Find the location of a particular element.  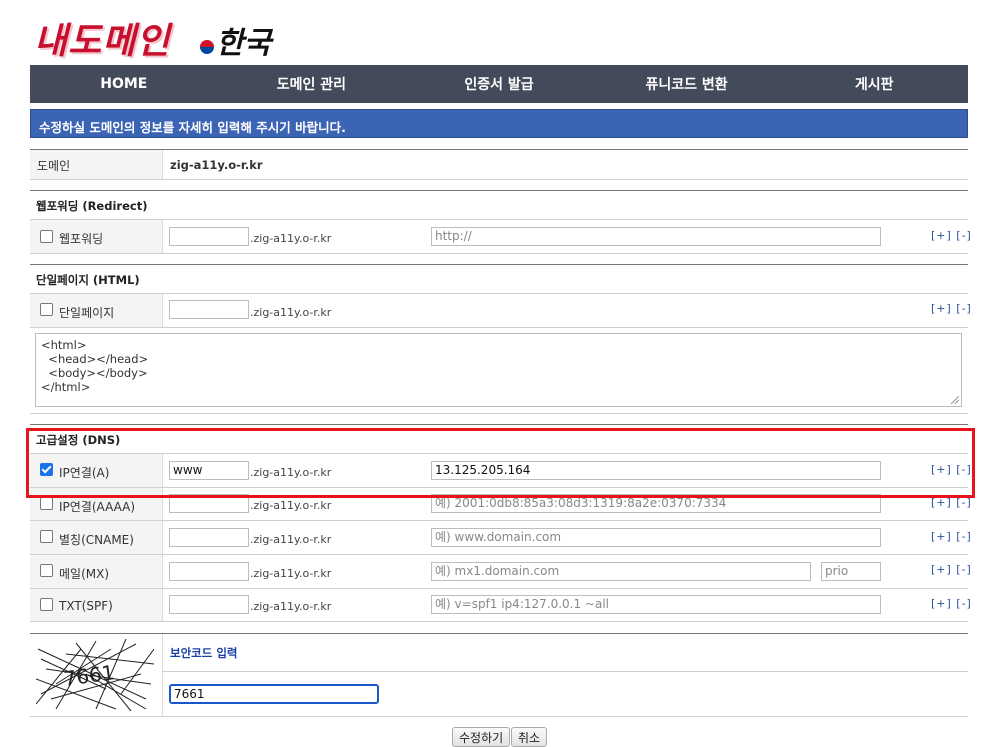

nav-domain-manage: 도메인 관리 is located at coordinates (312, 84).